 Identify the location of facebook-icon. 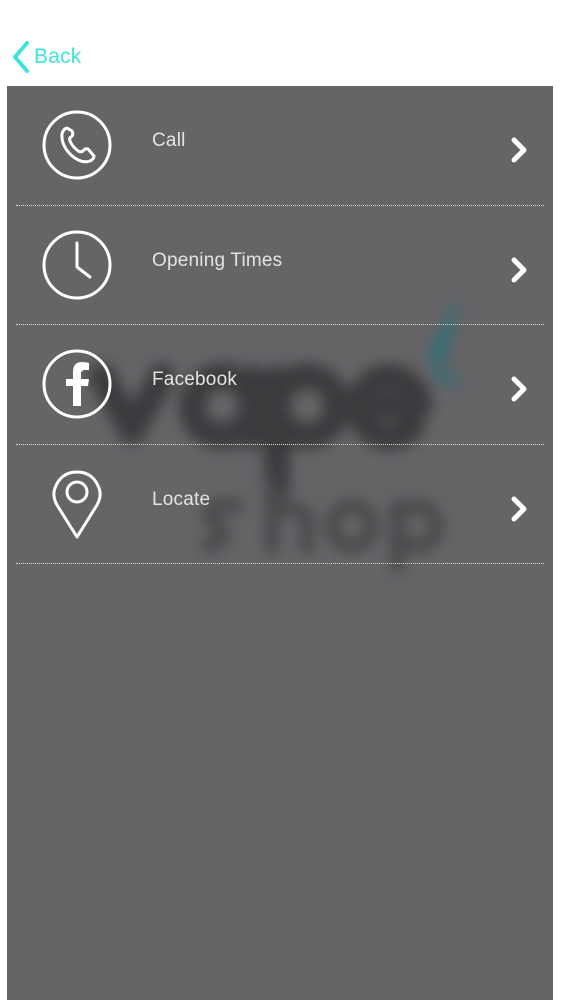
(77, 384).